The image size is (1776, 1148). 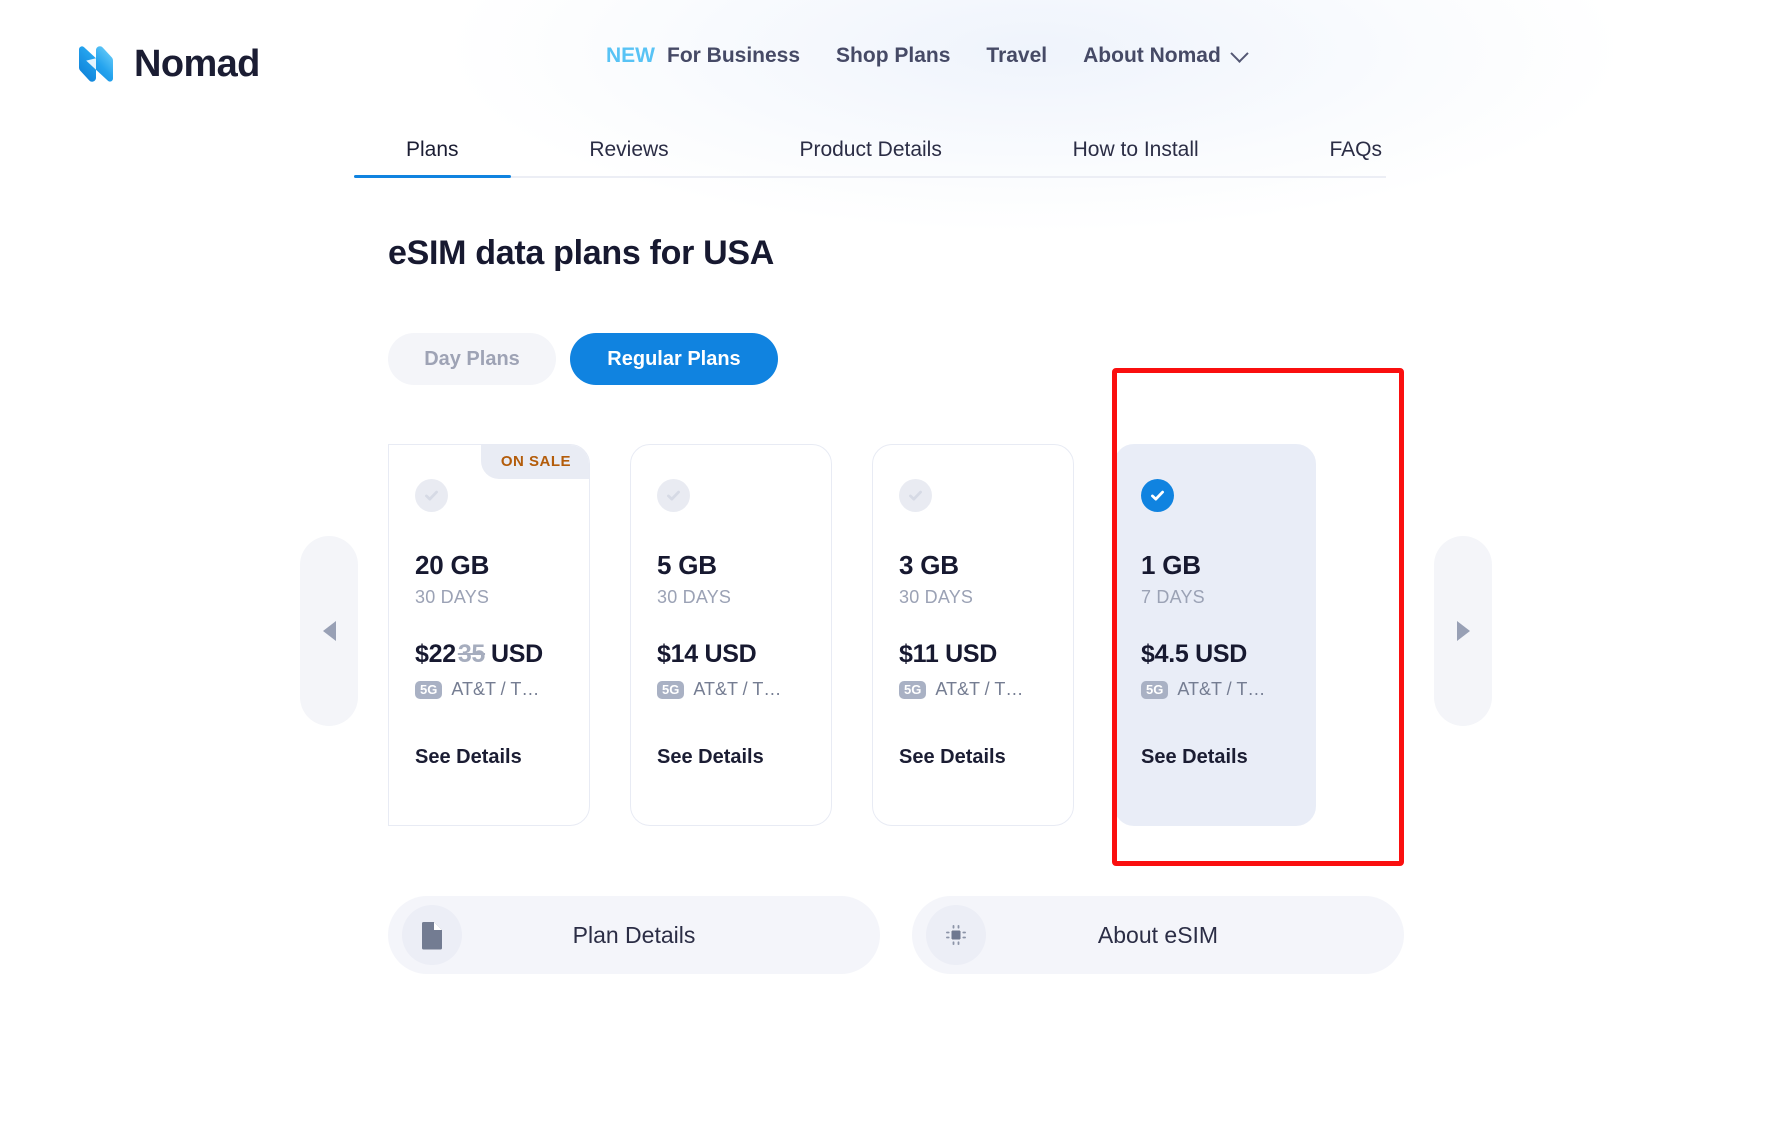 I want to click on tab-plans: Plans, so click(x=432, y=158).